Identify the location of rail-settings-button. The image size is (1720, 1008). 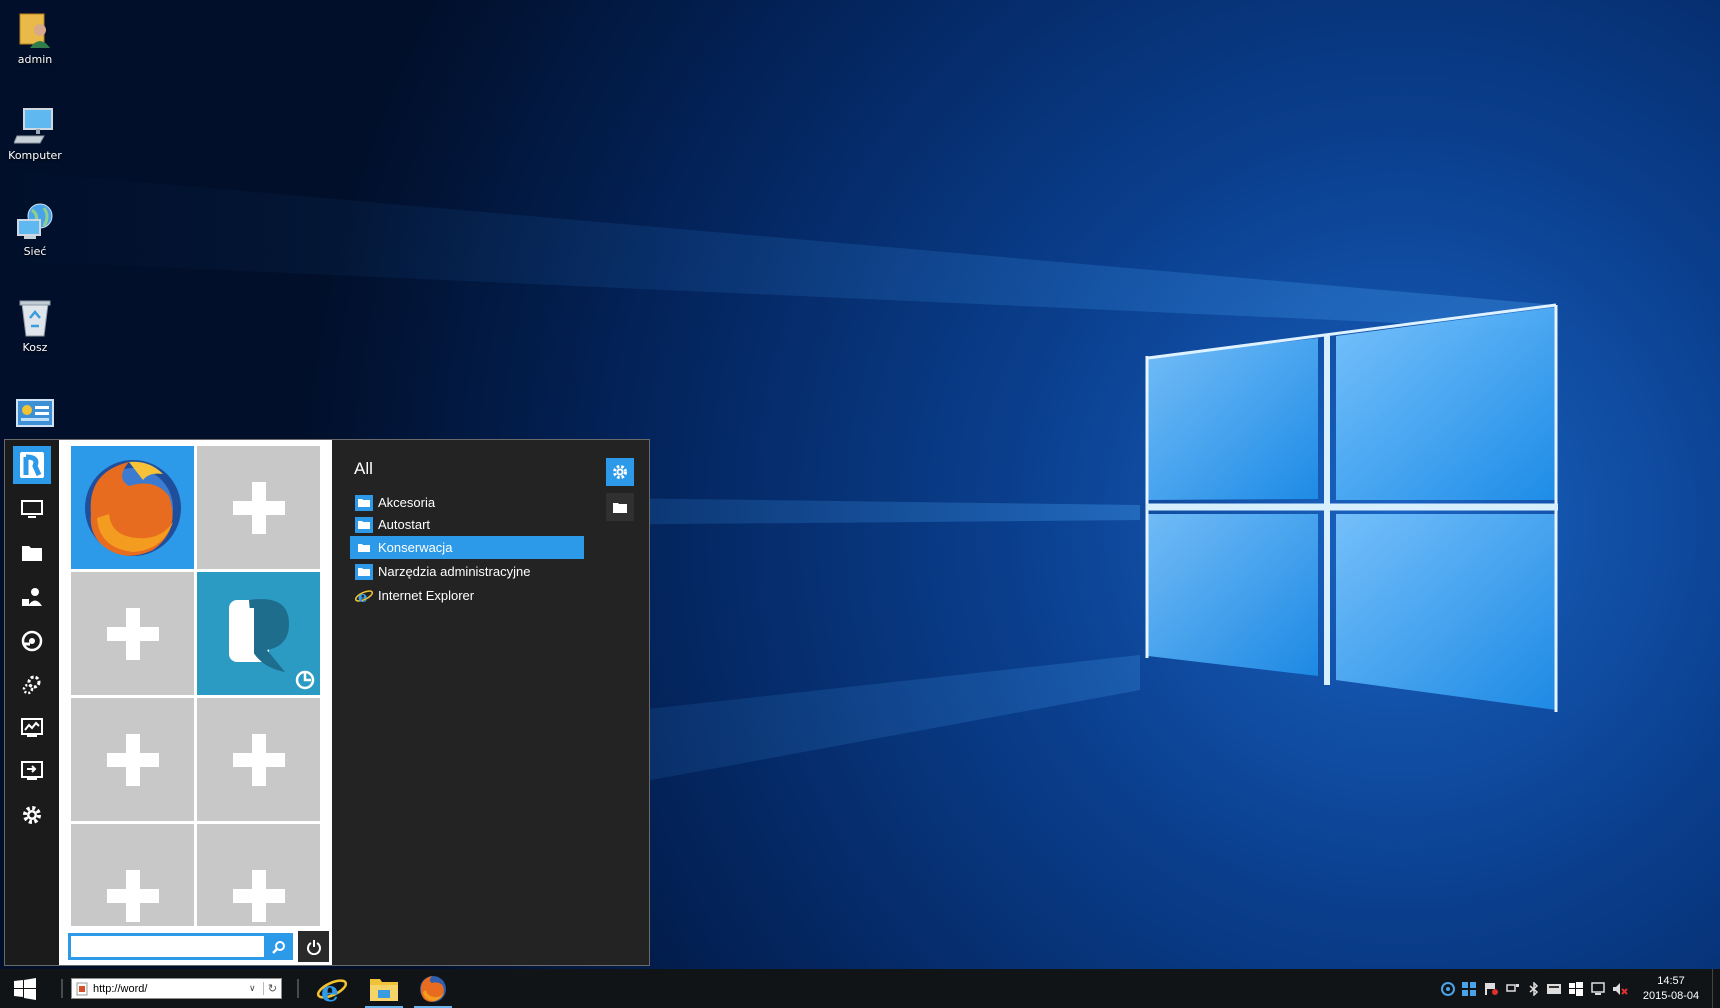
(32, 815).